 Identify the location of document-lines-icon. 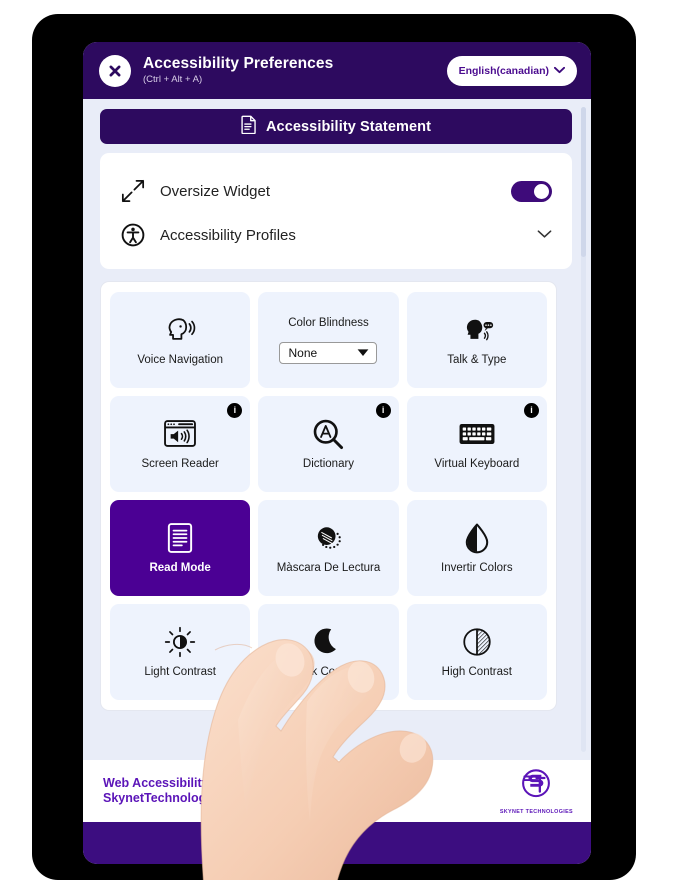
(180, 538).